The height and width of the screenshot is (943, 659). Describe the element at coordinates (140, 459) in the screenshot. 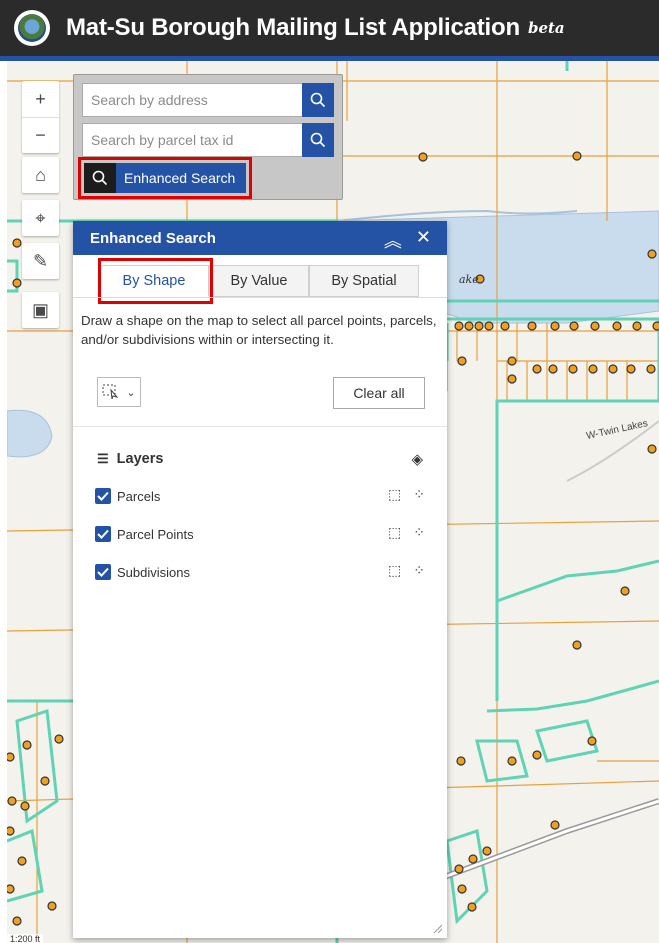

I see `layers-title: Layers` at that location.